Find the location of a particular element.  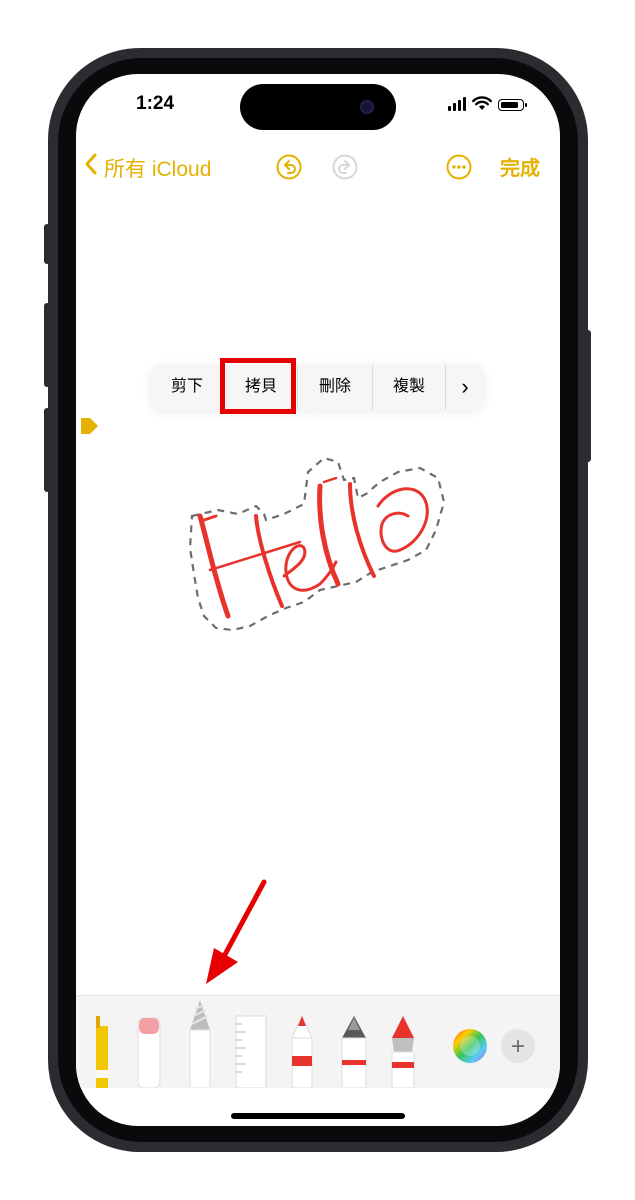

battery-icon is located at coordinates (512, 105).